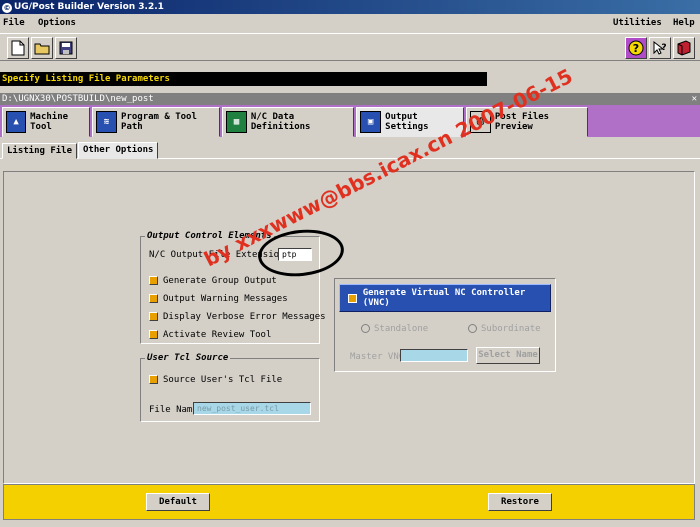 The image size is (700, 527). Describe the element at coordinates (445, 298) in the screenshot. I see `generate-vnc-button: Generate Virtual NC Controller (VNC)` at that location.